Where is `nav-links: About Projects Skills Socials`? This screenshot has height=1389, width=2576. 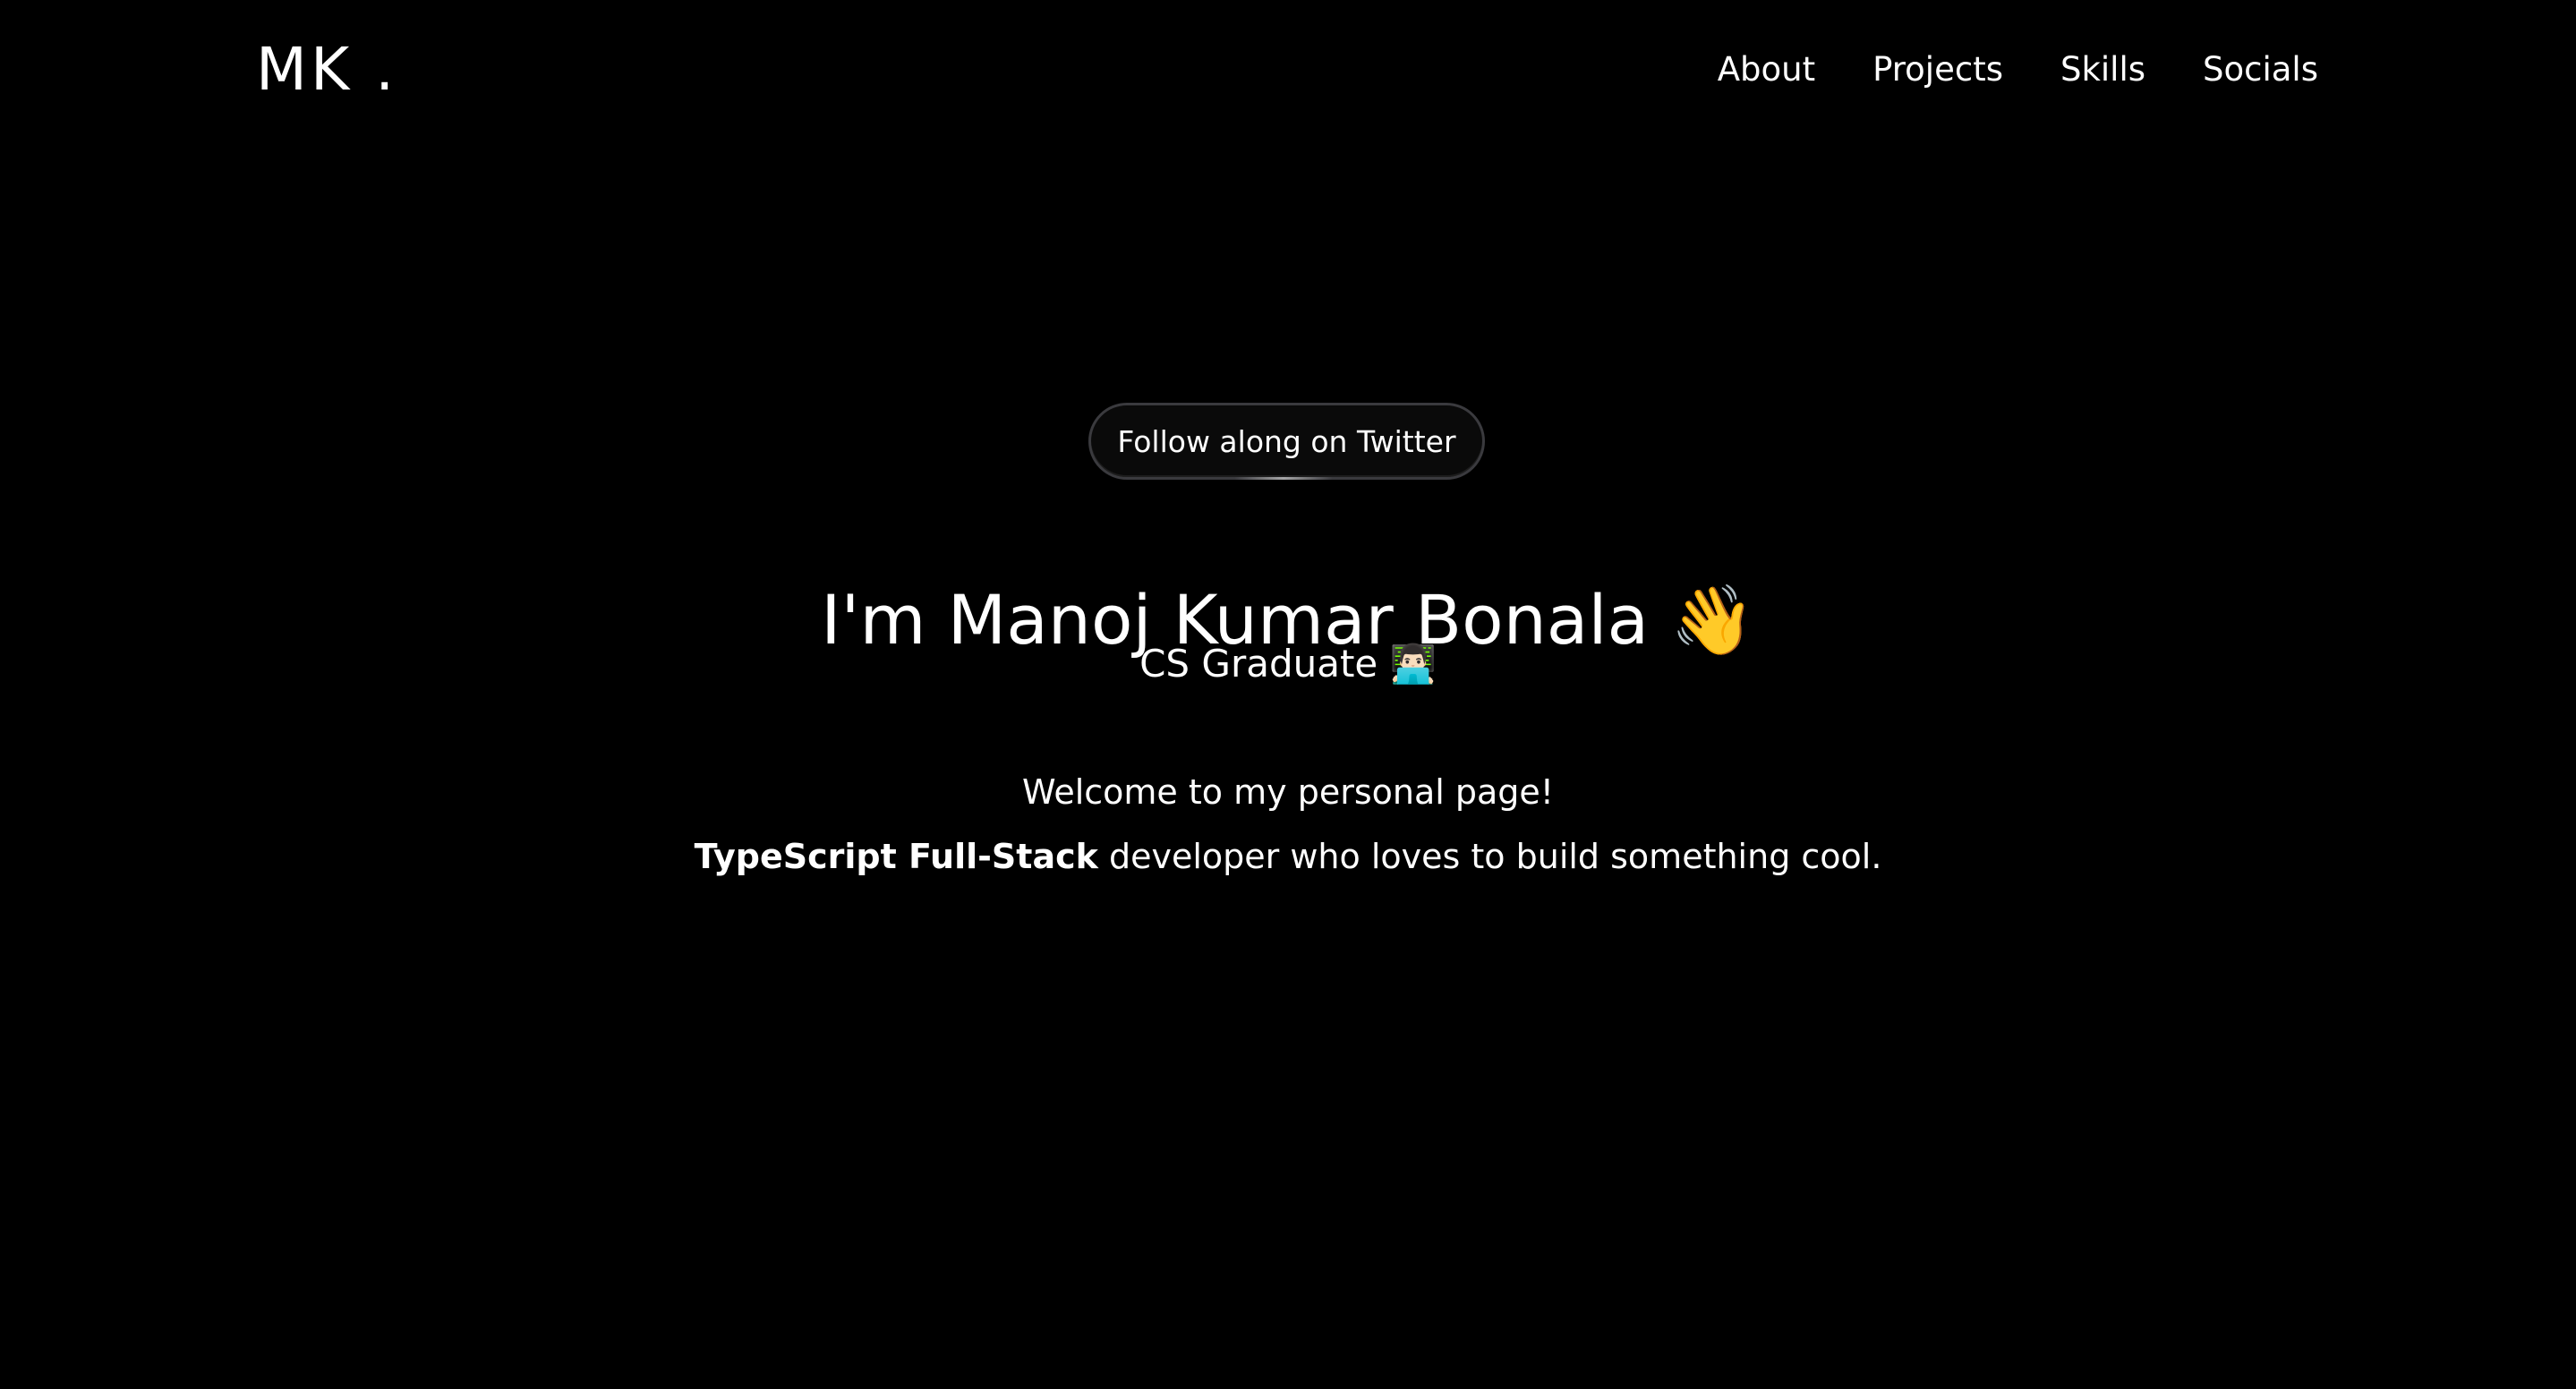
nav-links: About Projects Skills Socials is located at coordinates (2018, 70).